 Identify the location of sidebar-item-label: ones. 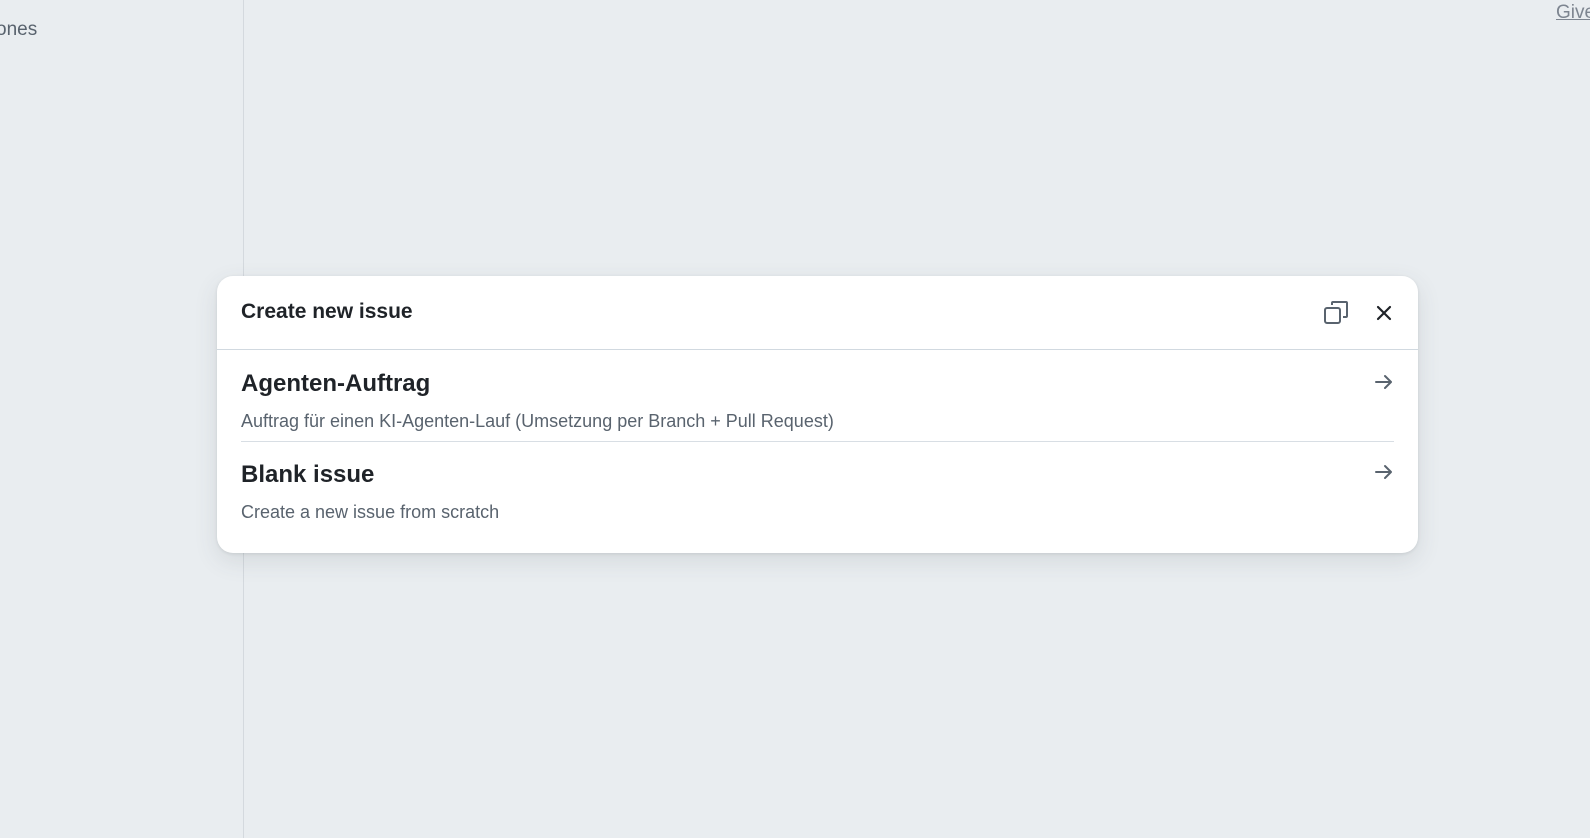
(18, 30).